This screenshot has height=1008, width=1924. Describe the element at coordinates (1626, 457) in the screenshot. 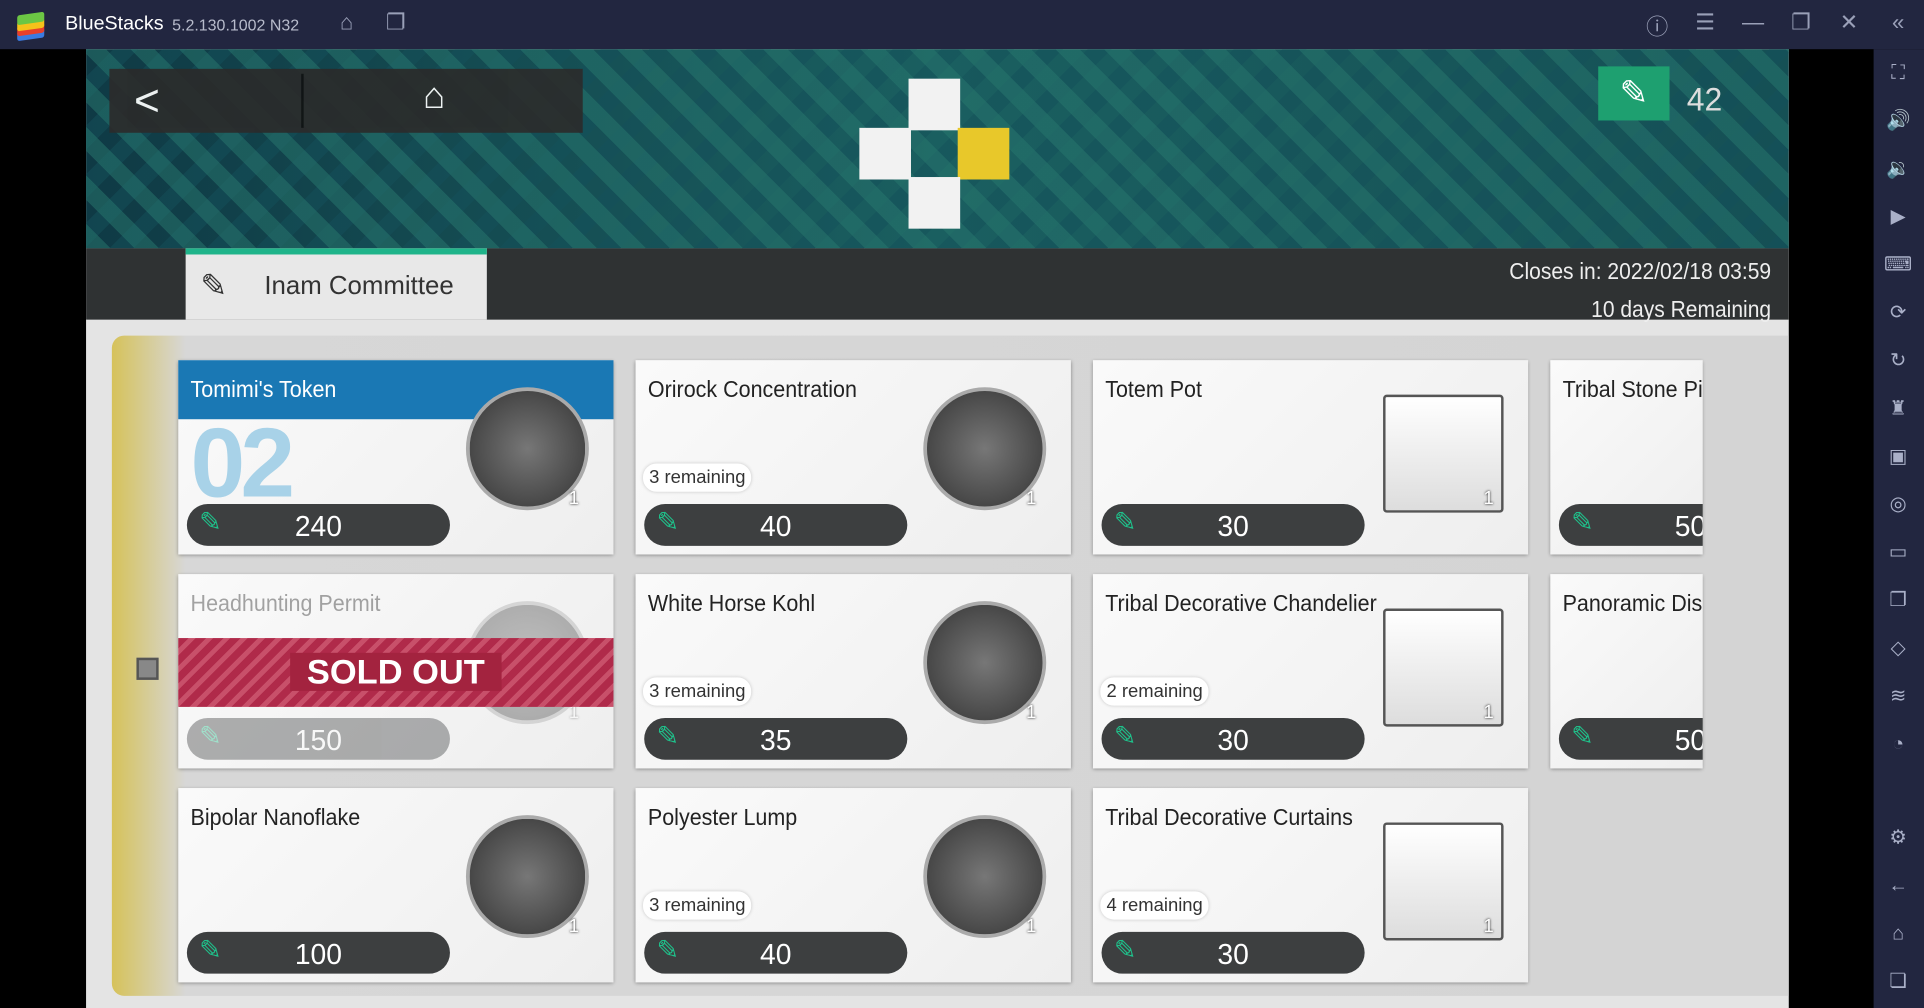

I see `shop-item-card: Tribal Stone Pillar ✎50` at that location.